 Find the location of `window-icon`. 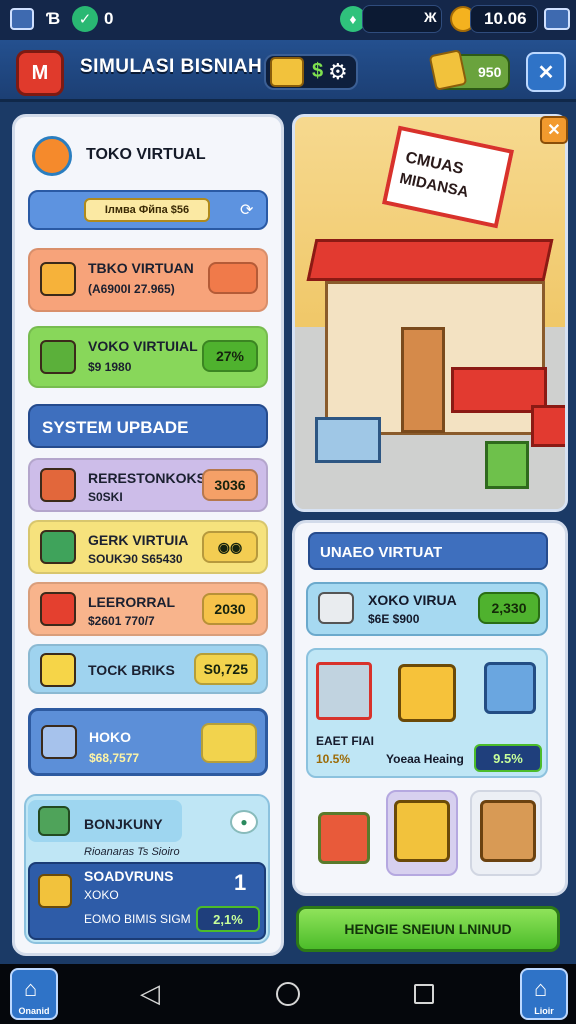

window-icon is located at coordinates (557, 19).